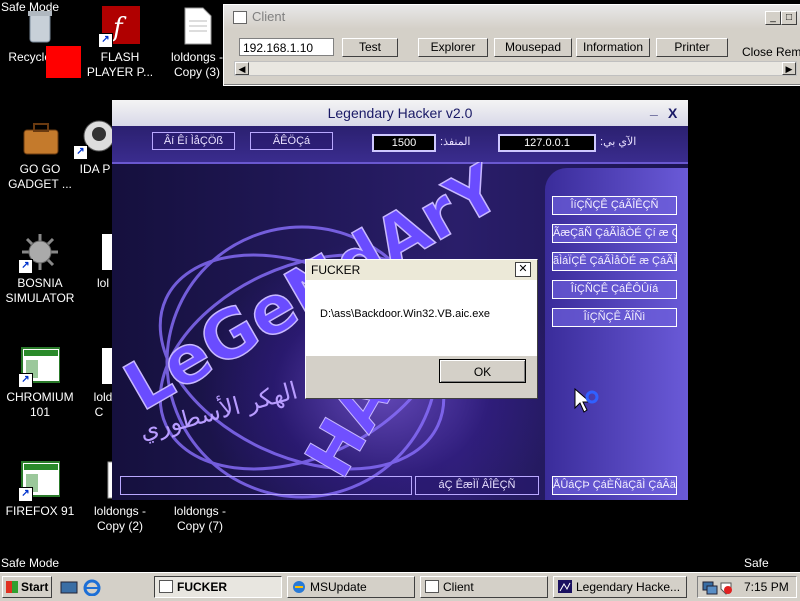 This screenshot has height=601, width=800. I want to click on desktop-icon-chromium: ↗ CHROMIUM 101, so click(40, 383).